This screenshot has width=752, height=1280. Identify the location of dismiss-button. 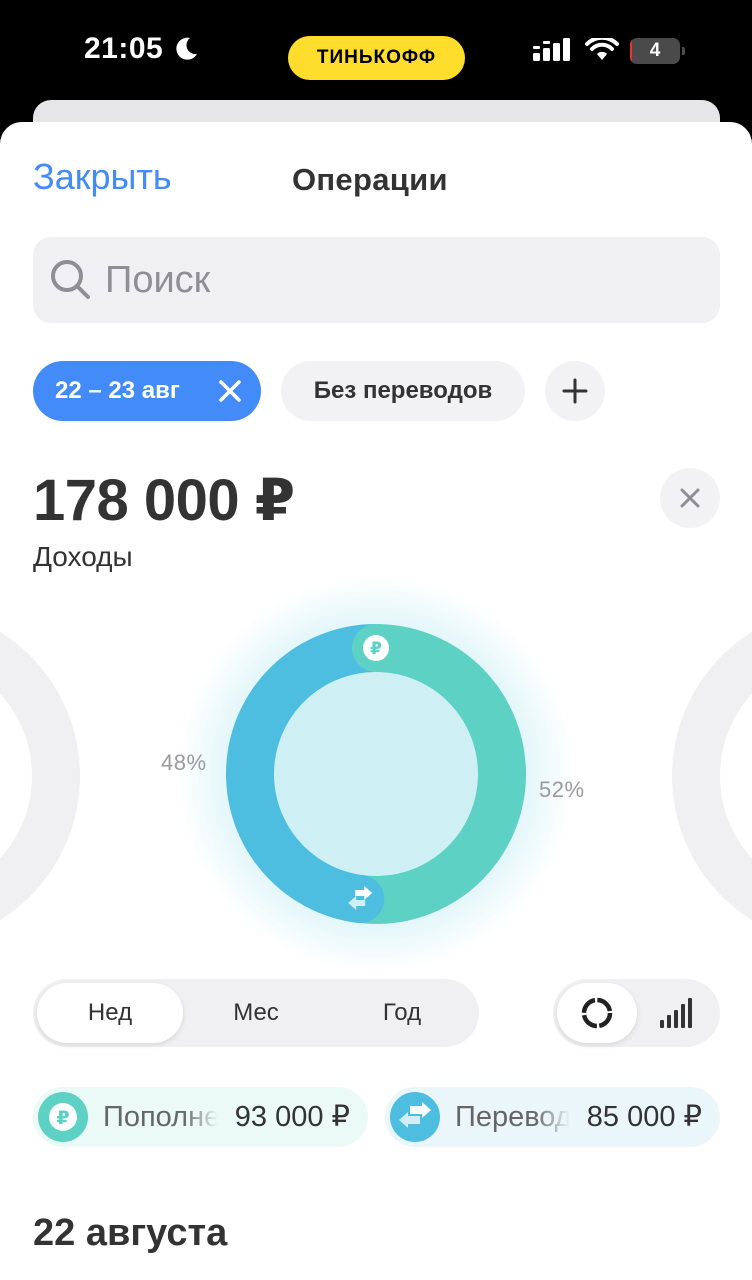
(690, 498).